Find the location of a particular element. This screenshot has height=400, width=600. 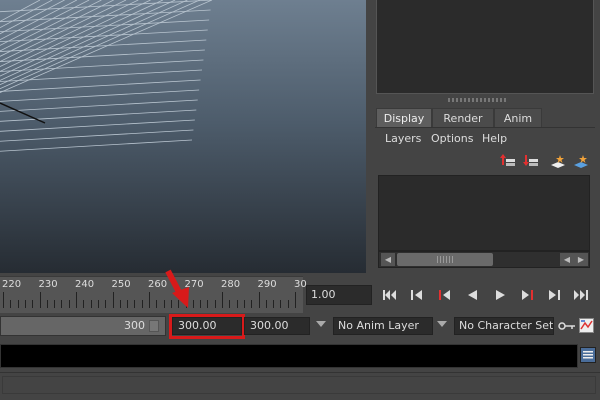

tab-anim: Anim is located at coordinates (518, 118).